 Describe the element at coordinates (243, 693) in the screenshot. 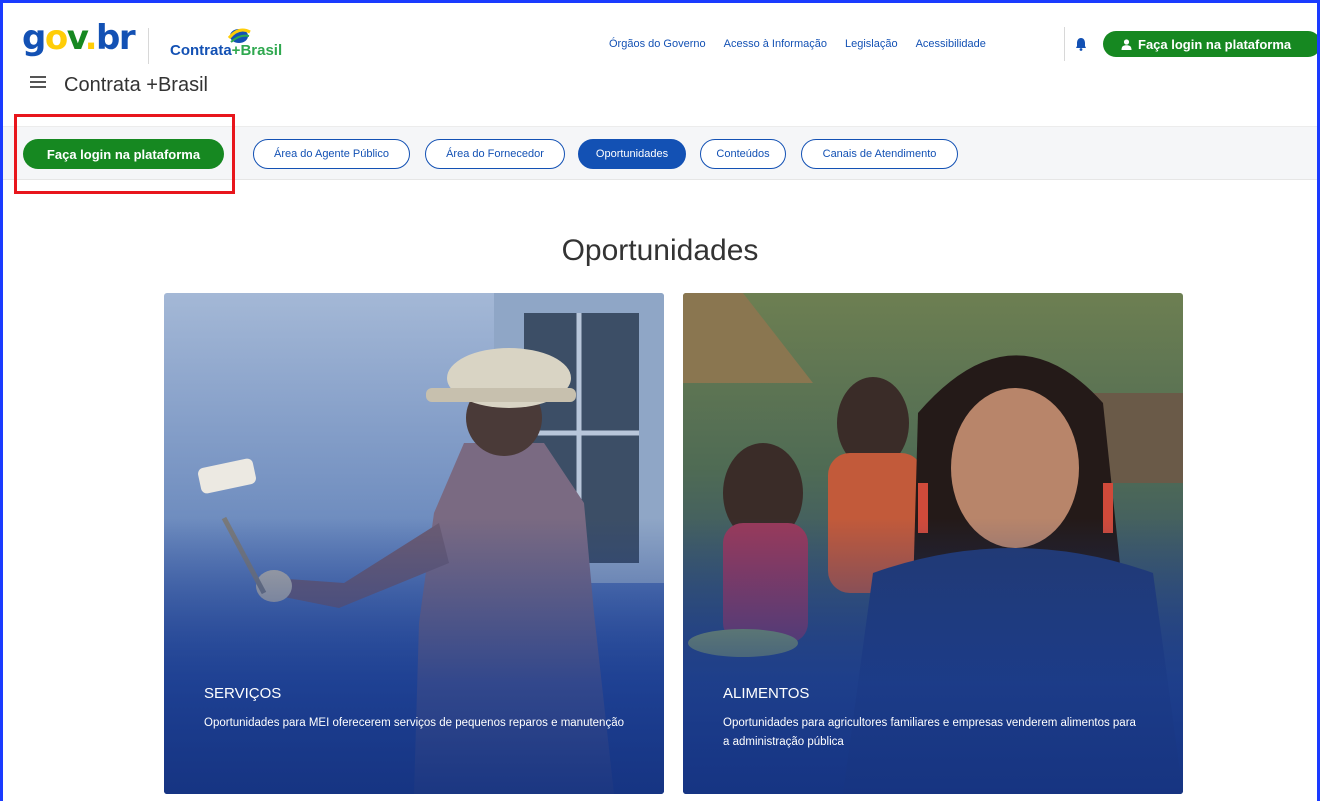

I see `card-title: SERVIÇOS` at that location.